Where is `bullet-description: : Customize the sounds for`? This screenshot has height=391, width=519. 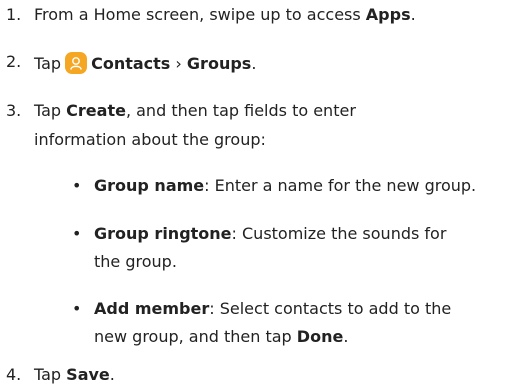
bullet-description: : Customize the sounds for is located at coordinates (339, 233).